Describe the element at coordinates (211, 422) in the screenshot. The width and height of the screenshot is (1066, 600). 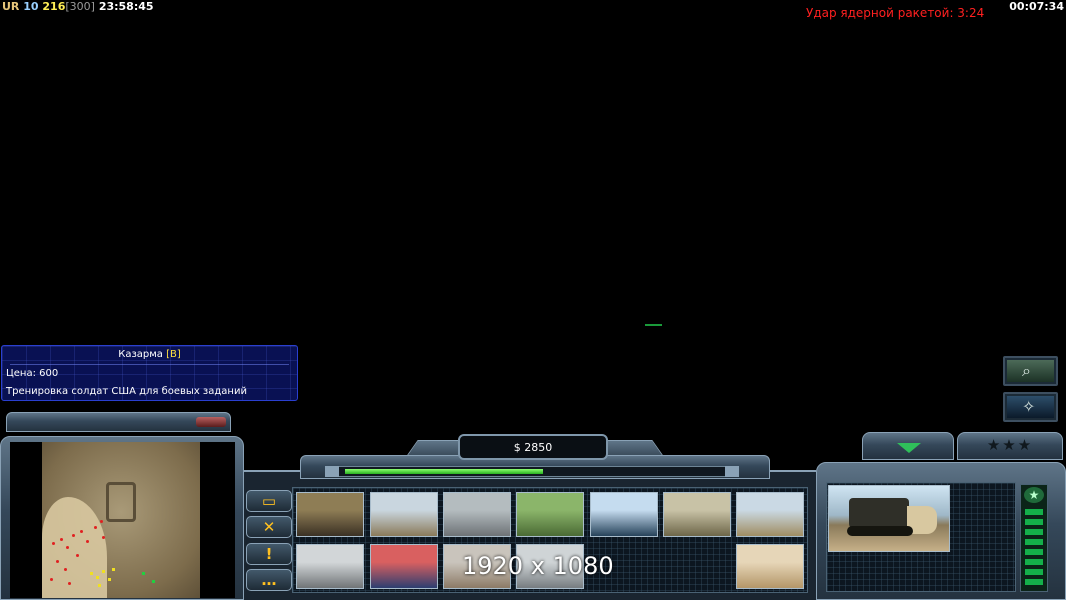
I see `minimap-toggle` at that location.